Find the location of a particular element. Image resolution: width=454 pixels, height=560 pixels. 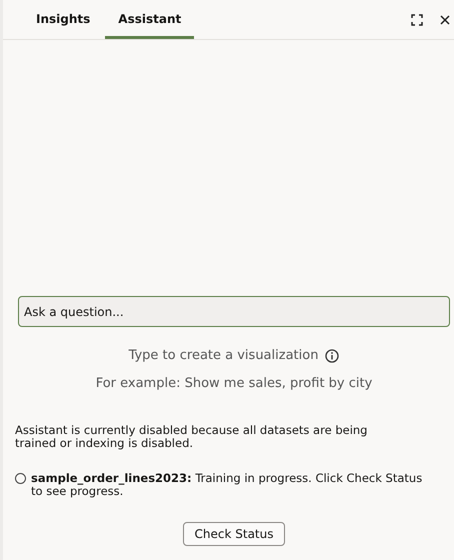

hint-text: Type to create a visualization is located at coordinates (223, 355).